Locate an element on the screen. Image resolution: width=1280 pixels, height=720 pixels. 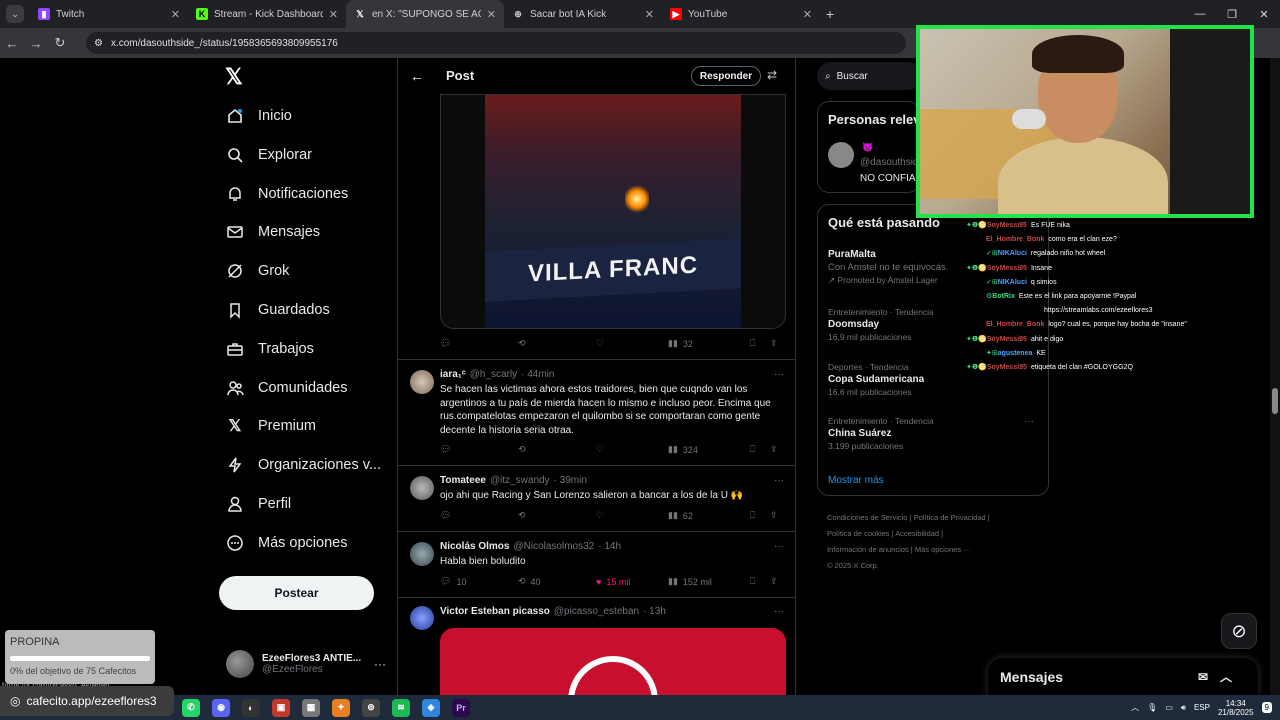
app-icon: ✦ is located at coordinates (341, 707).